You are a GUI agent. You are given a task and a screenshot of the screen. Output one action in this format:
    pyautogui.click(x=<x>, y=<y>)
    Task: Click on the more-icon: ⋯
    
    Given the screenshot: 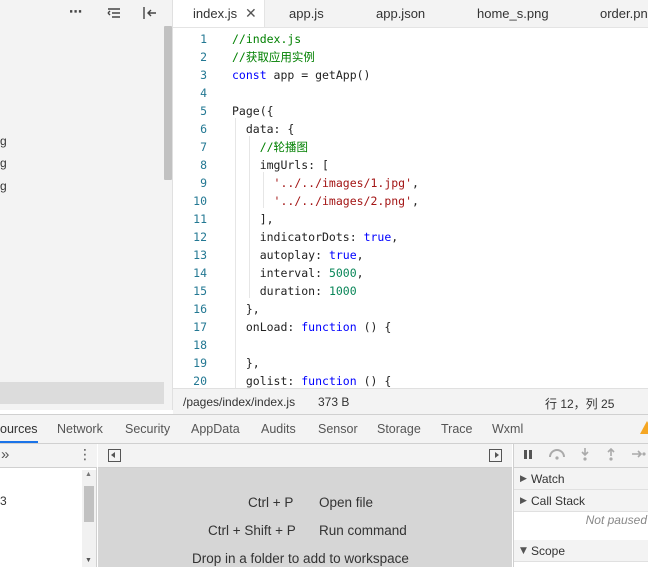 What is the action you would take?
    pyautogui.click(x=75, y=13)
    